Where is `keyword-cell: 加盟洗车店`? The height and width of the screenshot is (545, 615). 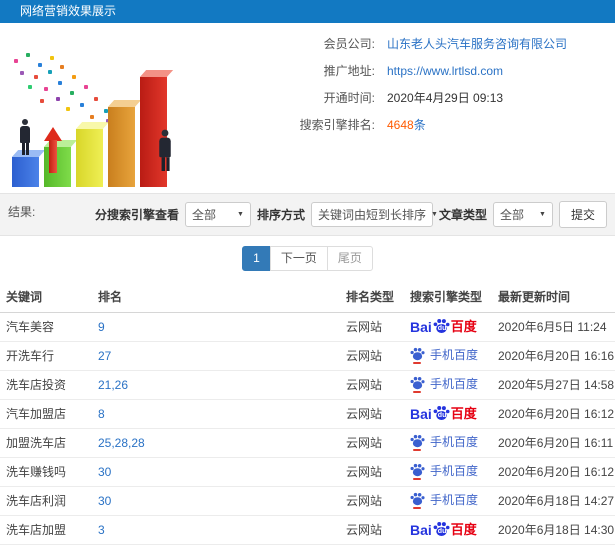
keyword-cell: 加盟洗车店 is located at coordinates (46, 443).